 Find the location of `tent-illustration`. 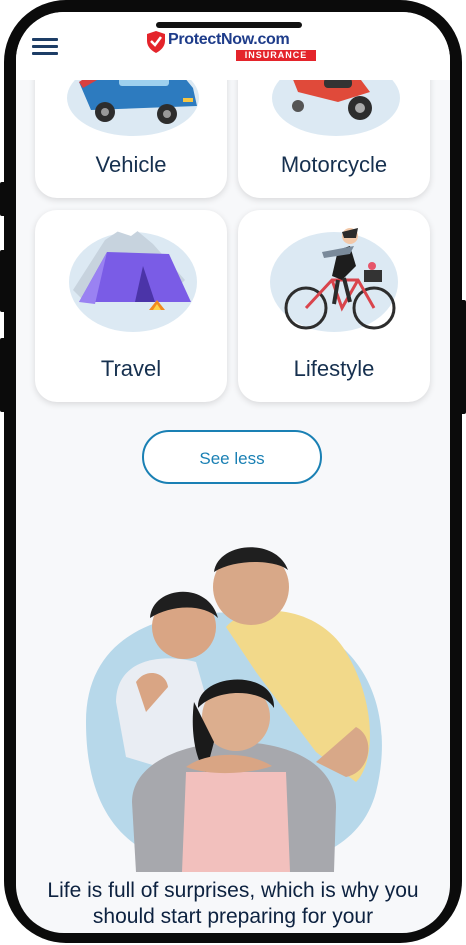

tent-illustration is located at coordinates (133, 276).